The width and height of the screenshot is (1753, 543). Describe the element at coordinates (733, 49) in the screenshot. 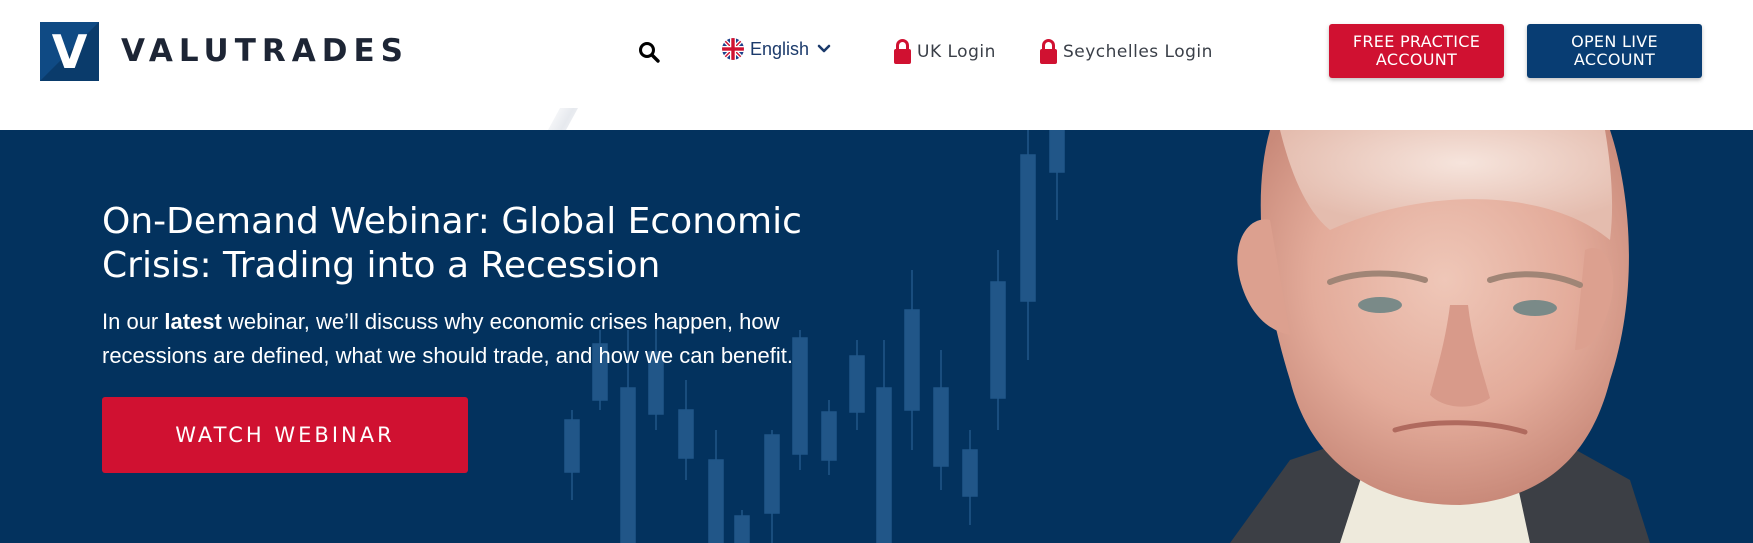

I see `uk-flag-icon` at that location.